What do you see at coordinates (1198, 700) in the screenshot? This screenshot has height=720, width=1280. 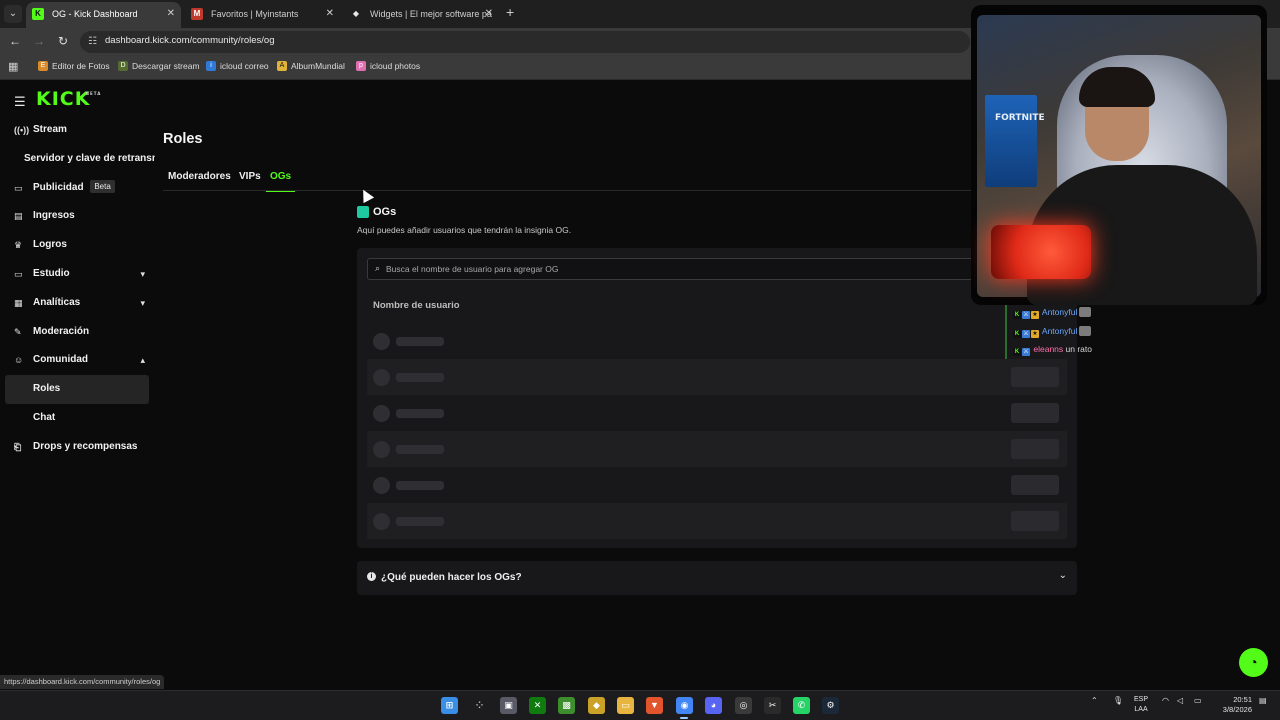 I see `battery-icon: ▭` at bounding box center [1198, 700].